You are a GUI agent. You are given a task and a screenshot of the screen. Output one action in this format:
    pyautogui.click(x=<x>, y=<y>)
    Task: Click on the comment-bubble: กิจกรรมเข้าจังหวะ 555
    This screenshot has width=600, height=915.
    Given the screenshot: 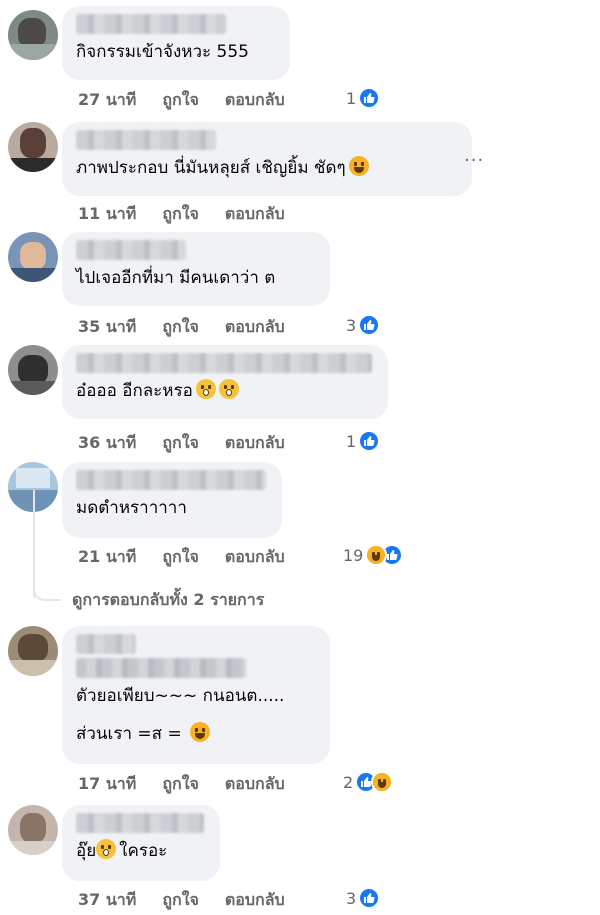 What is the action you would take?
    pyautogui.click(x=176, y=43)
    